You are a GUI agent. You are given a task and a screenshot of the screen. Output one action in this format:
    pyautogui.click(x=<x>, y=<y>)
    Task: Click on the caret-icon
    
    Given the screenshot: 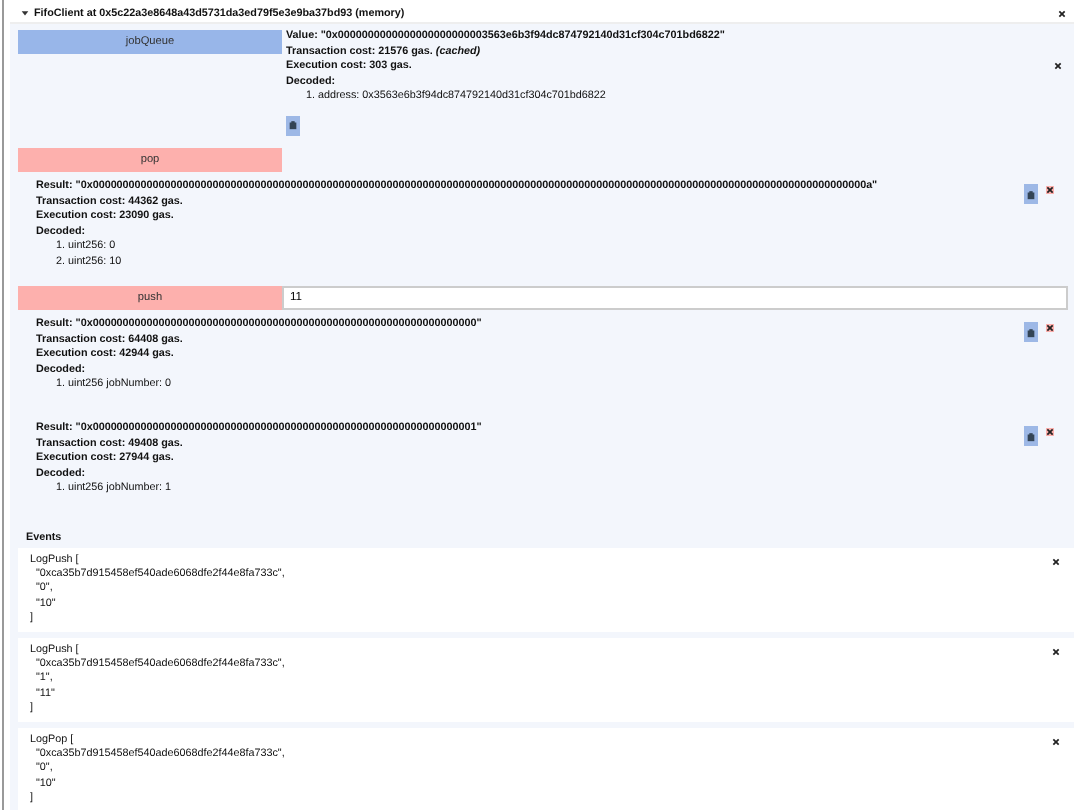 What is the action you would take?
    pyautogui.click(x=25, y=13)
    